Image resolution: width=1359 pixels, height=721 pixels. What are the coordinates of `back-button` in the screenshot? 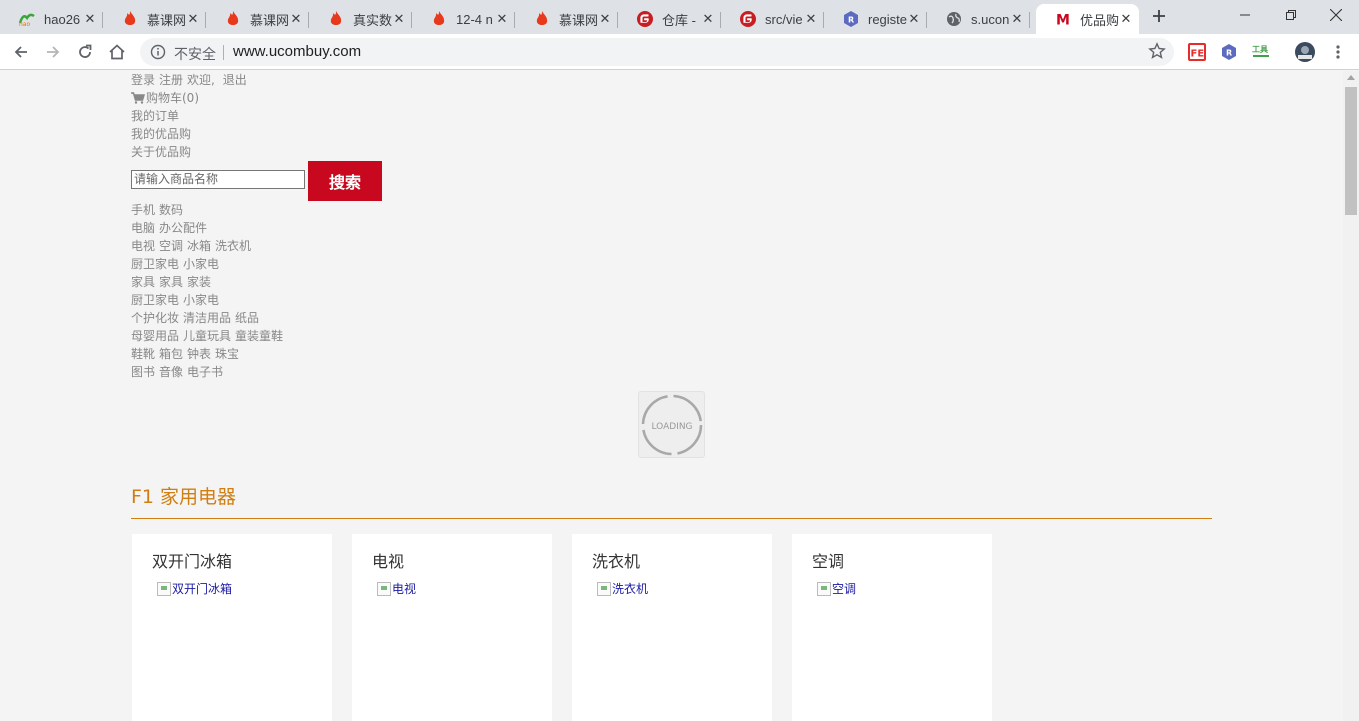 It's located at (21, 52).